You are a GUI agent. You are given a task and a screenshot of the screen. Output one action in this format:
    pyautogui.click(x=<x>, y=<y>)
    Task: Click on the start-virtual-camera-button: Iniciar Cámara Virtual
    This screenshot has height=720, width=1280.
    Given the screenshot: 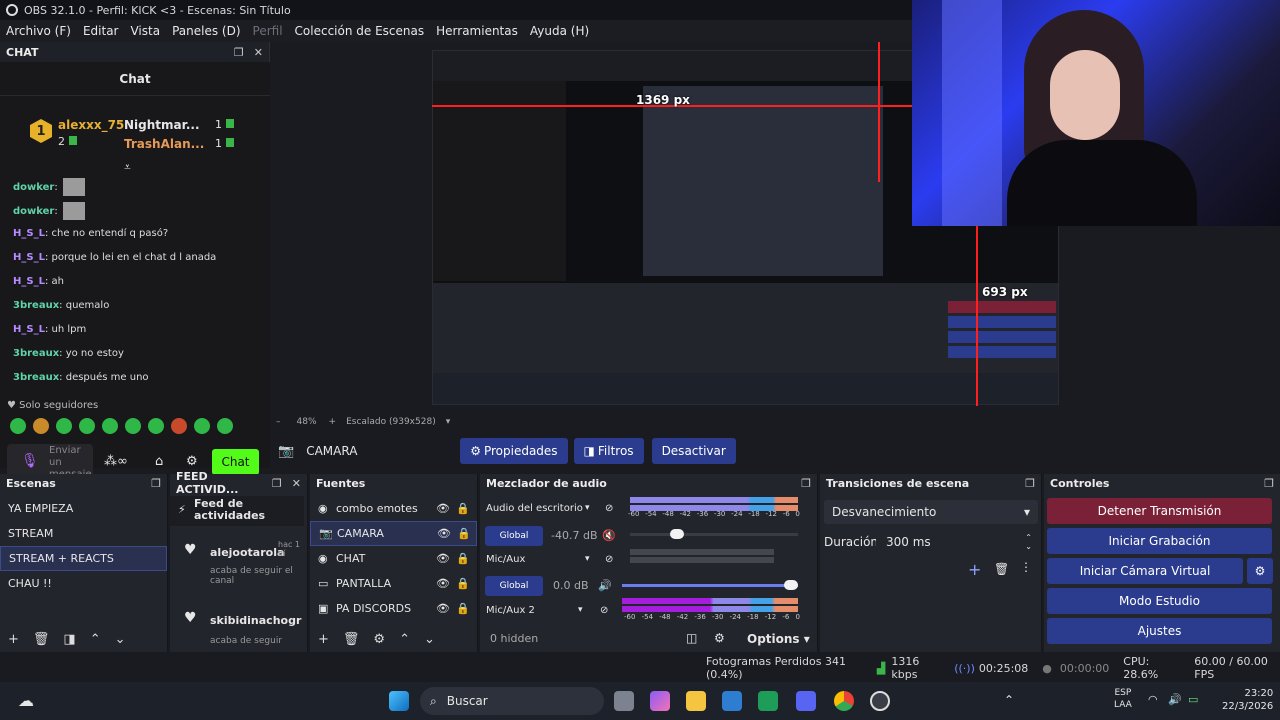 What is the action you would take?
    pyautogui.click(x=1145, y=571)
    